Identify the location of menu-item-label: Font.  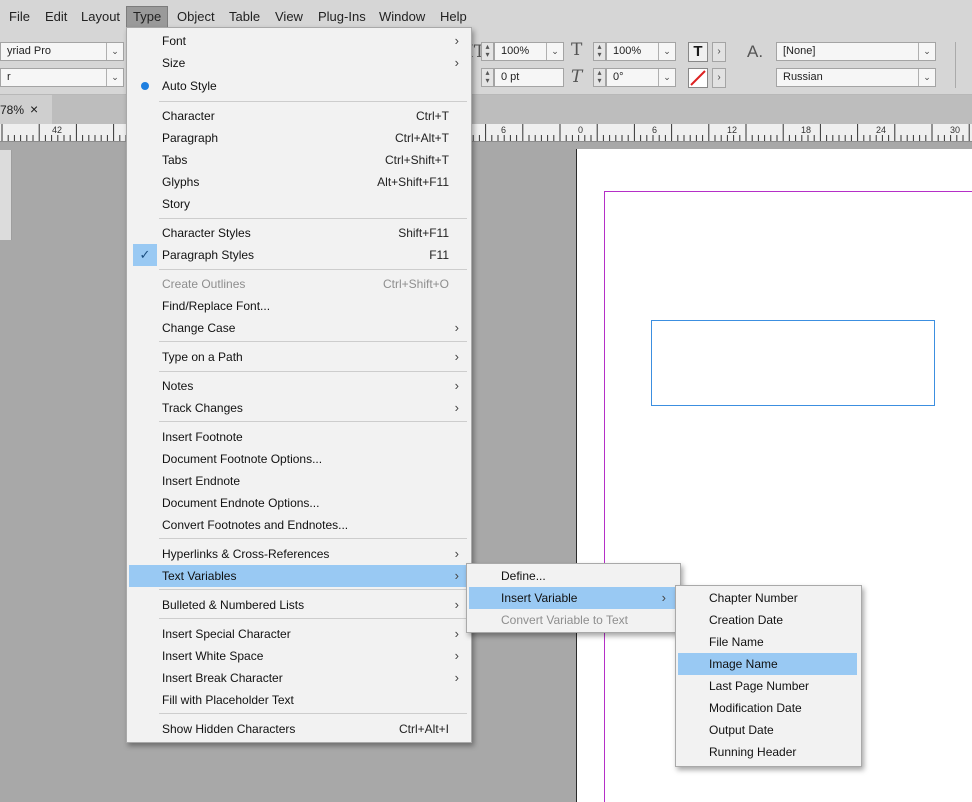
(174, 41).